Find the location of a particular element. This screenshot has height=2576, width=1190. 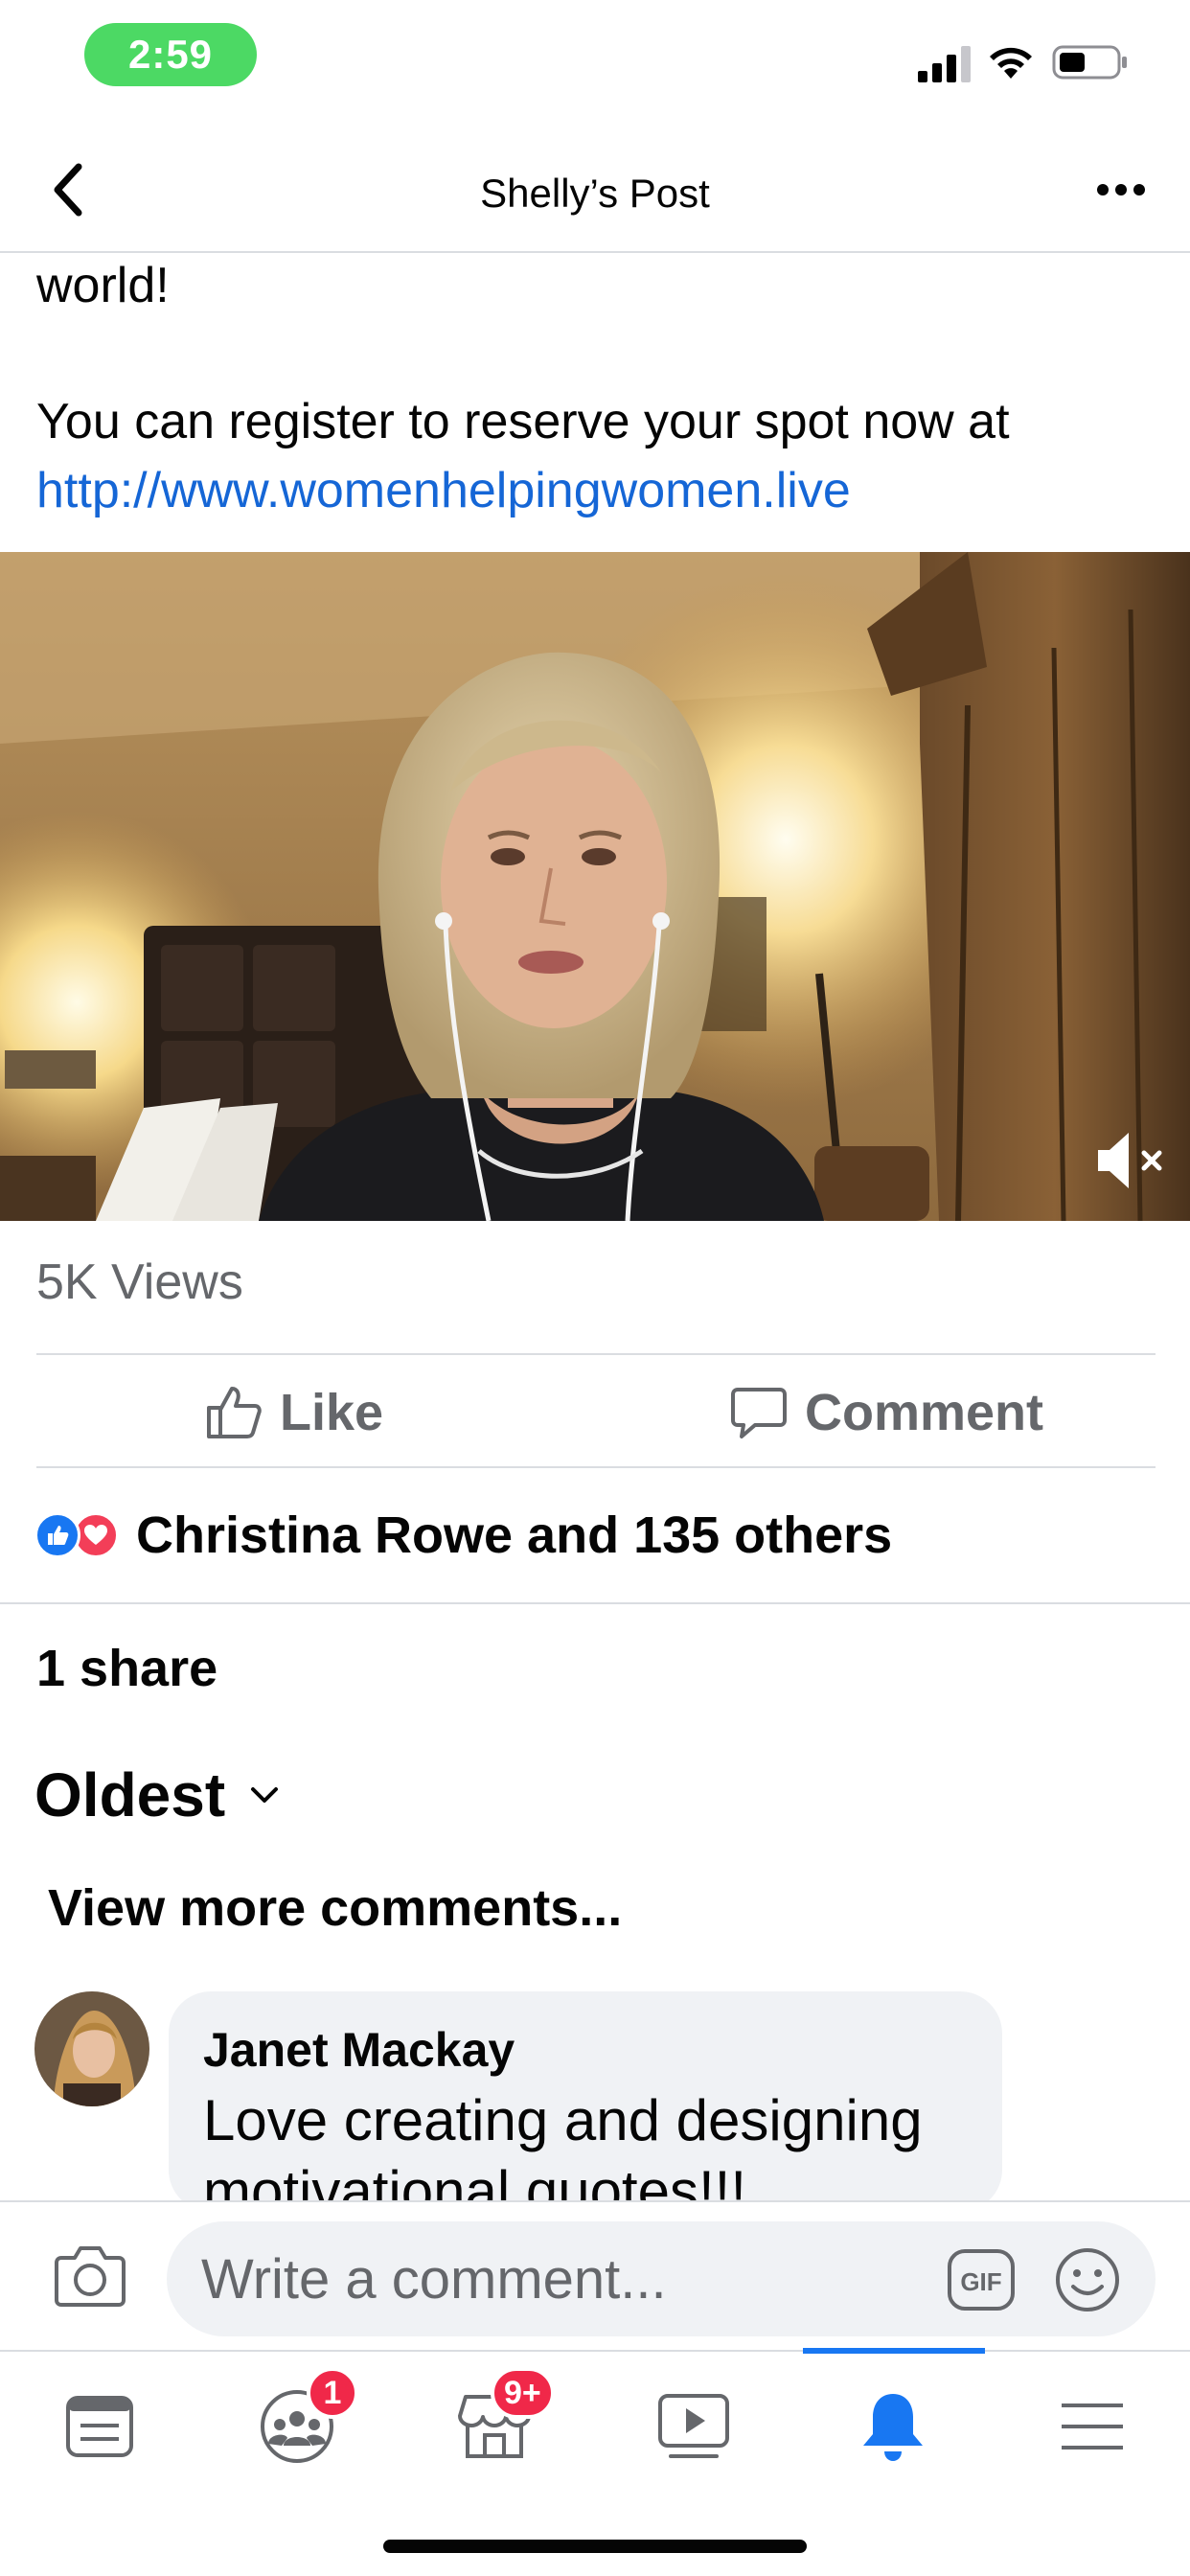

gif-icon: GIF is located at coordinates (982, 2280).